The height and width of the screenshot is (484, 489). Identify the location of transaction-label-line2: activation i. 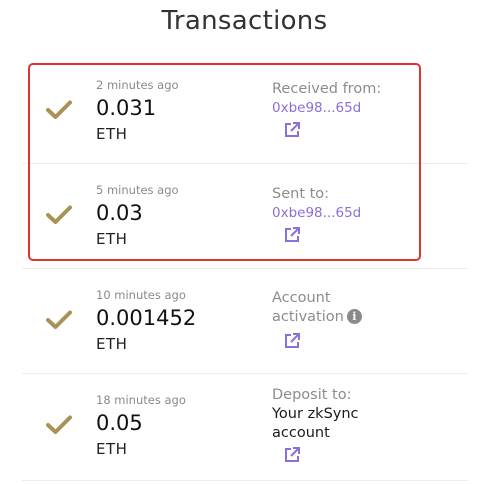
(317, 317).